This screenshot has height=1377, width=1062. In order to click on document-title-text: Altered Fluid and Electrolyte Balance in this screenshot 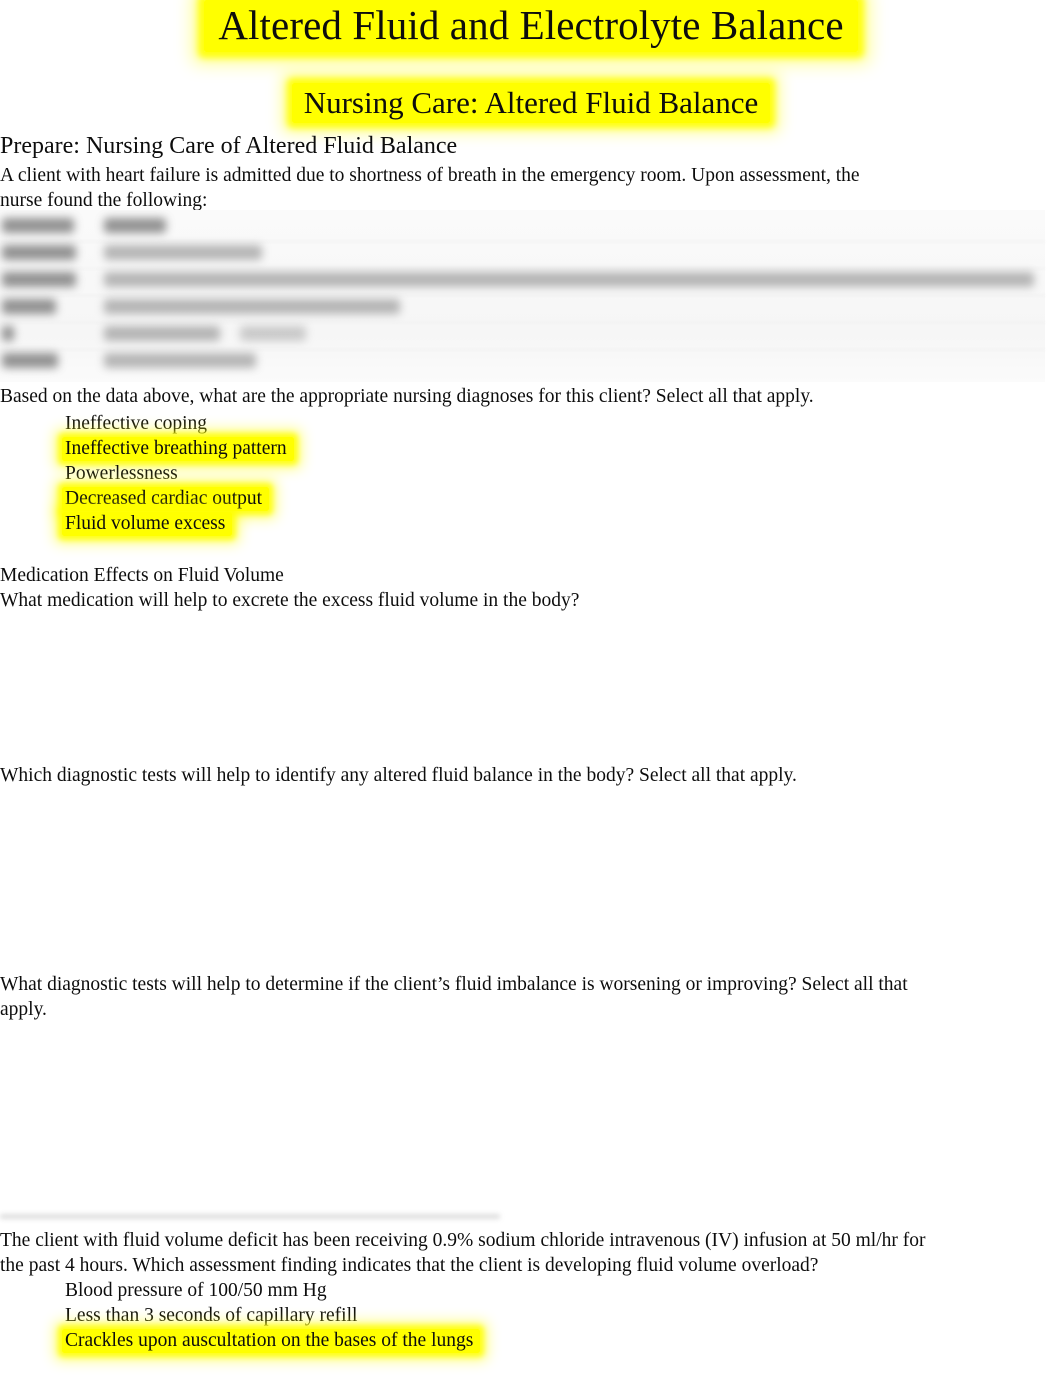, I will do `click(531, 26)`.